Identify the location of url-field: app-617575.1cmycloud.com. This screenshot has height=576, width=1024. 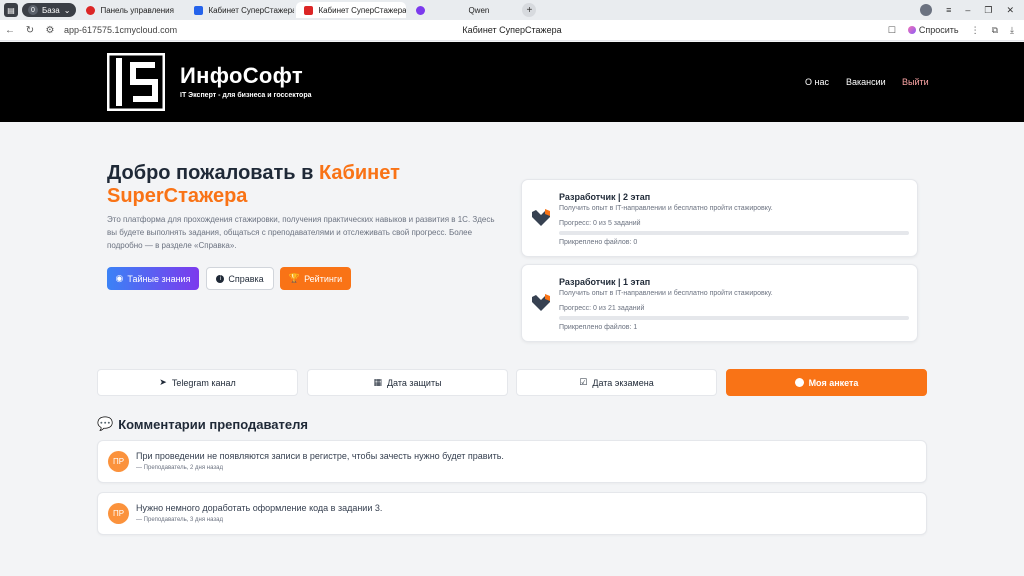
(120, 30).